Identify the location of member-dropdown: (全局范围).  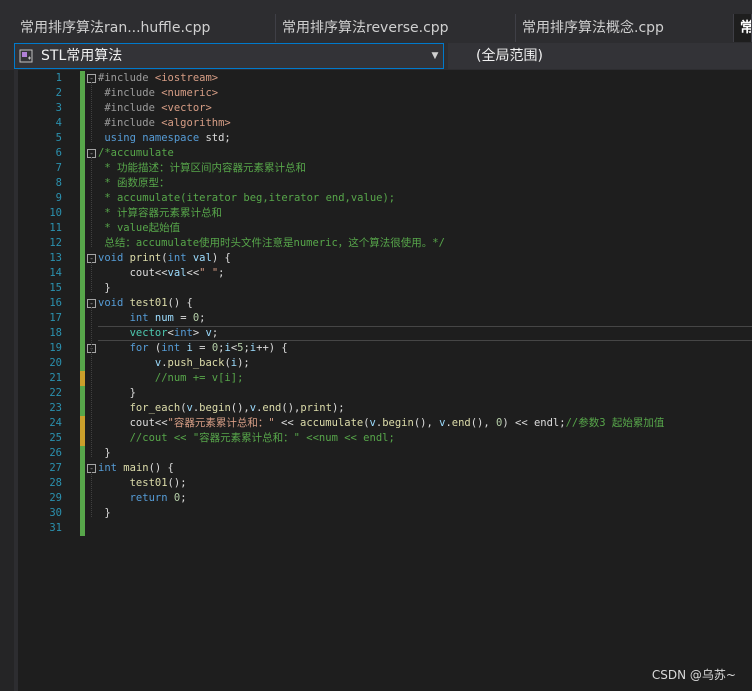
(600, 56).